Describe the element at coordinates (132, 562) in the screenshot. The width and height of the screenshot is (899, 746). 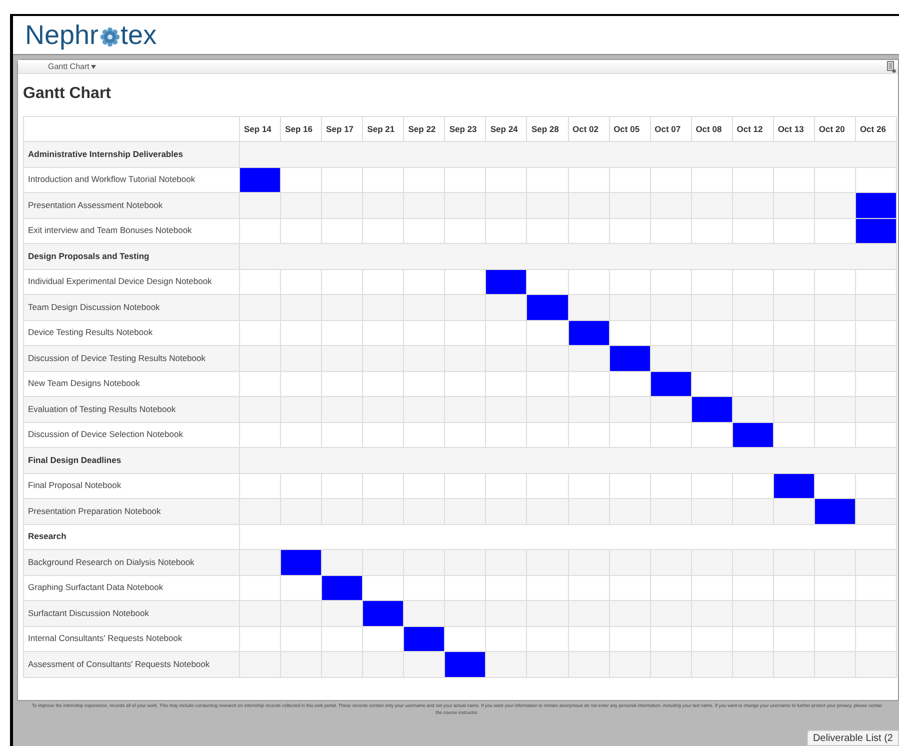
I see `deliverable-name: Background Research on Dialysis Notebook` at that location.